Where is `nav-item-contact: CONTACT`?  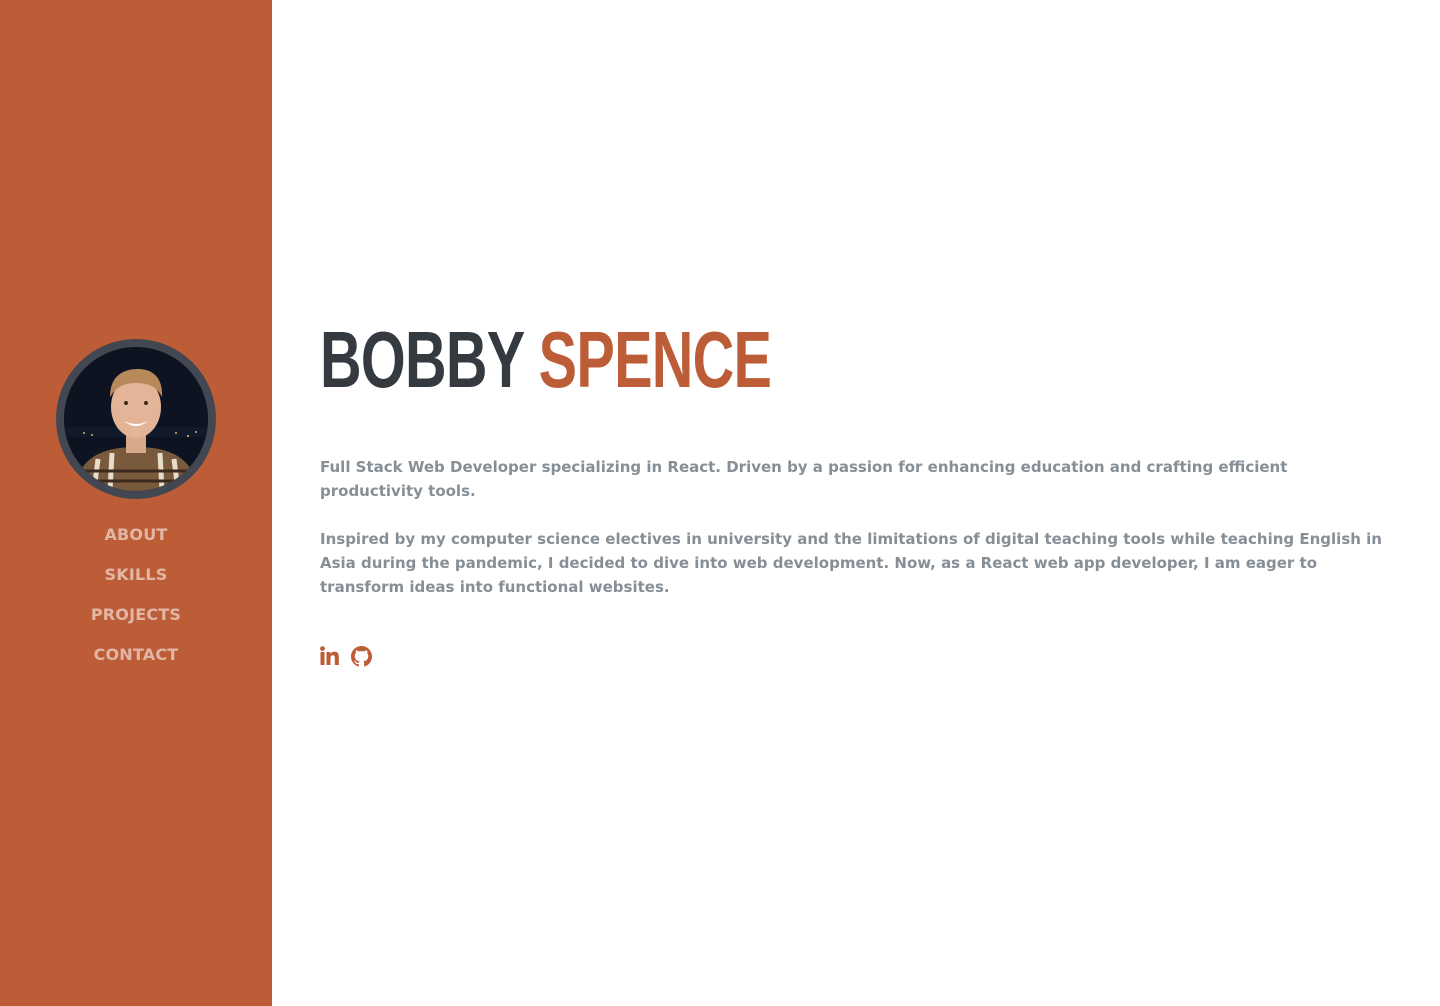 nav-item-contact: CONTACT is located at coordinates (136, 662).